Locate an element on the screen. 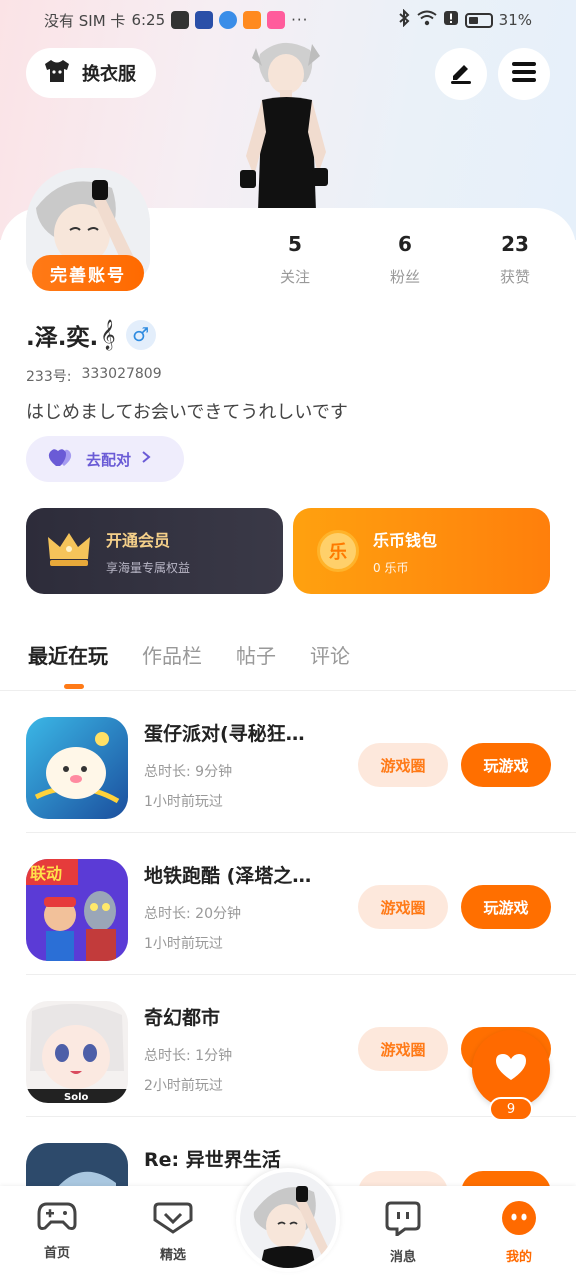 This screenshot has height=1280, width=576. tab-comments: 评论 is located at coordinates (330, 654).